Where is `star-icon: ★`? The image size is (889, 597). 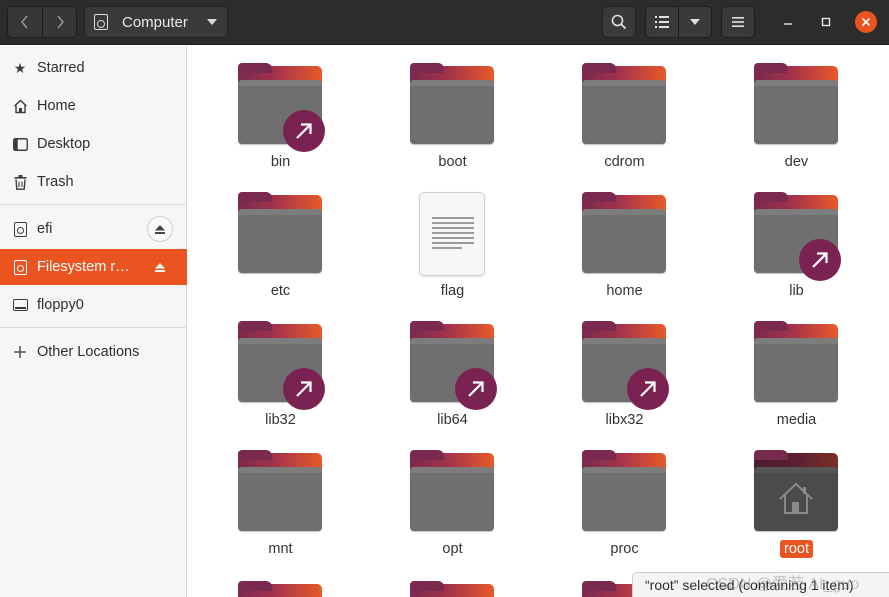 star-icon: ★ is located at coordinates (20, 67).